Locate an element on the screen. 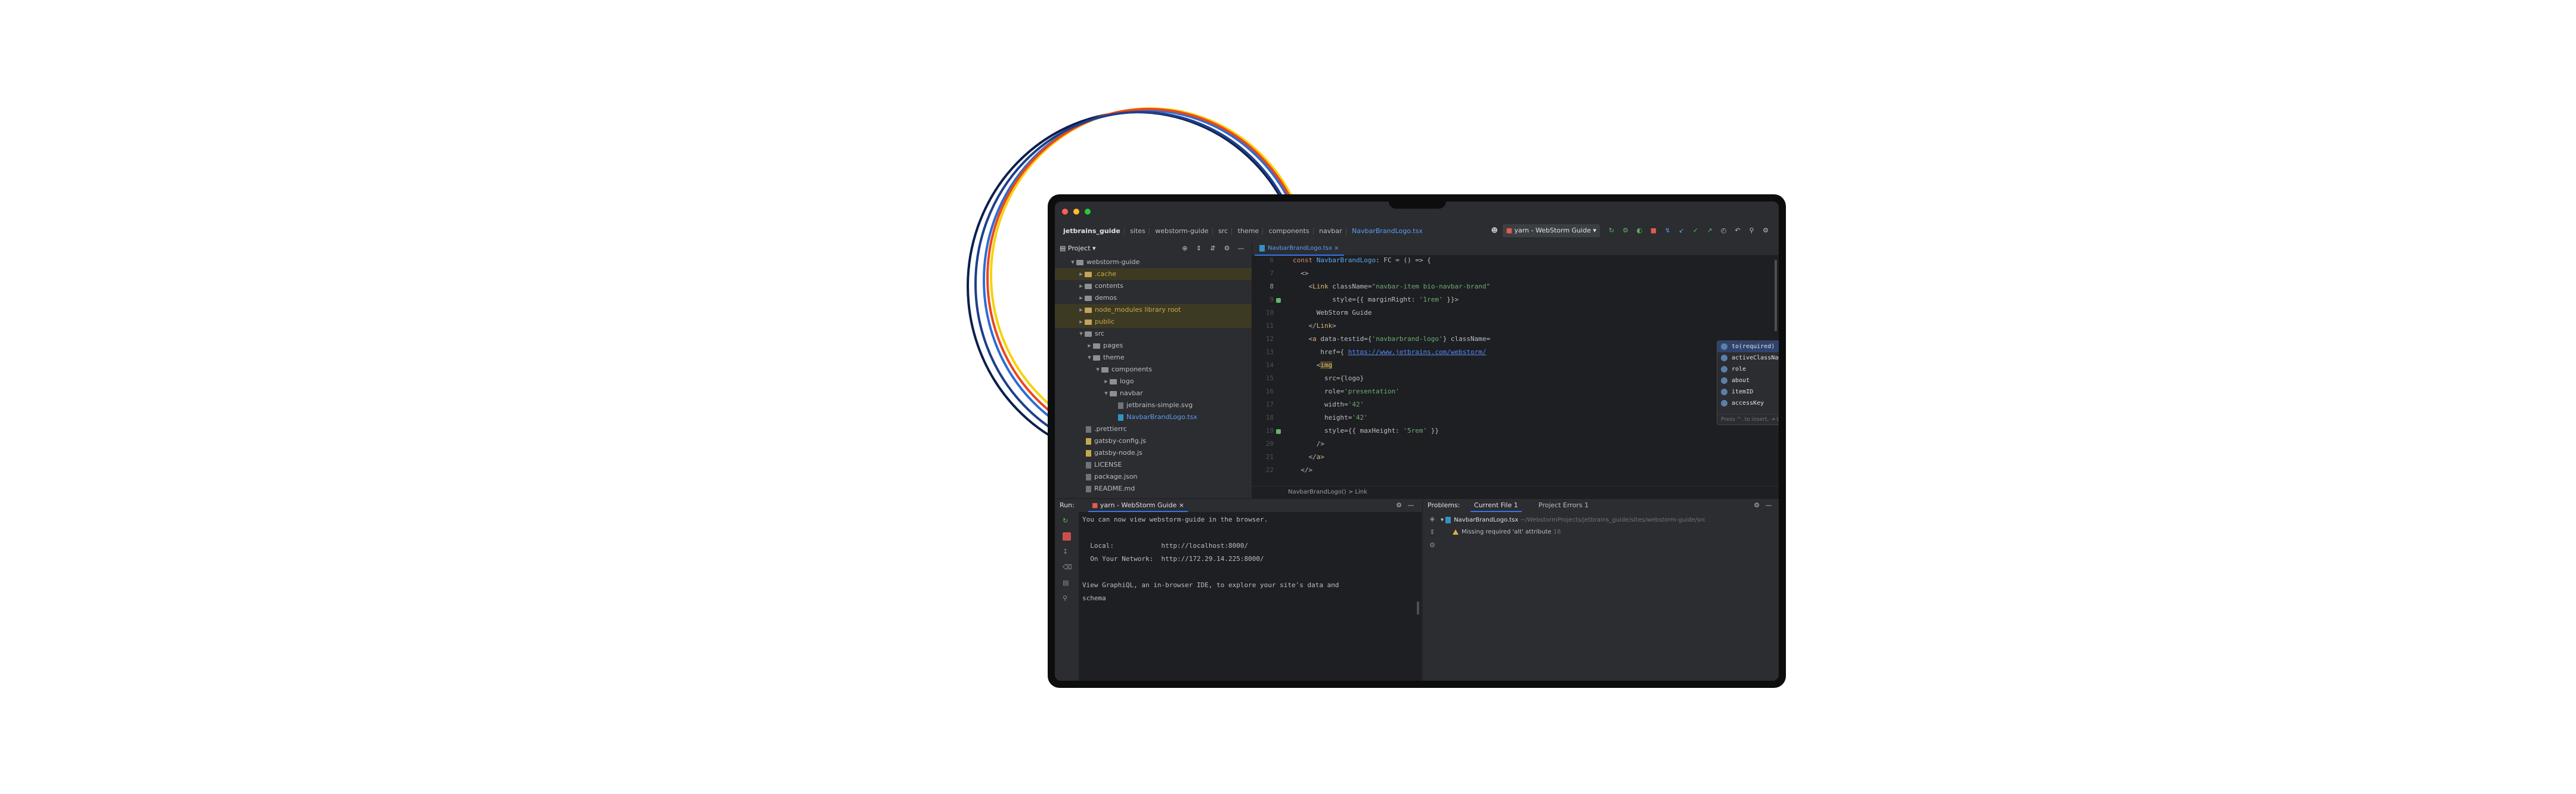 The image size is (2576, 794). tree-item-file: package.json is located at coordinates (1153, 477).